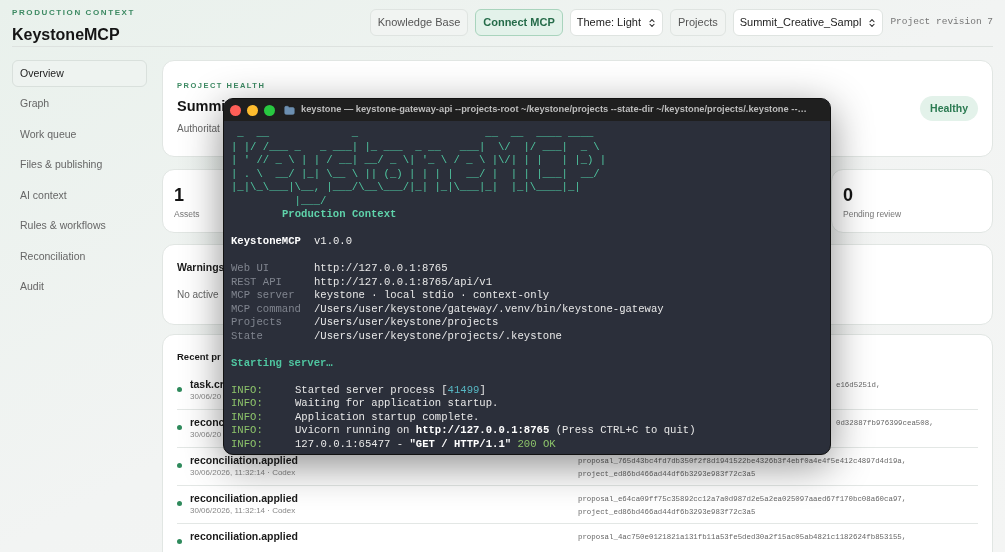 The width and height of the screenshot is (1005, 552). What do you see at coordinates (272, 309) in the screenshot?
I see `info-key: MCP command` at bounding box center [272, 309].